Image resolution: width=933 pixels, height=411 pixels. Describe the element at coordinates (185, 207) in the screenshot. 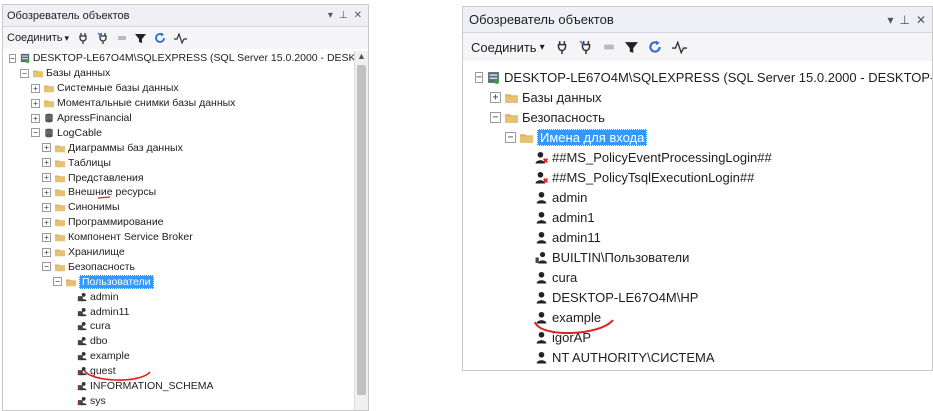

I see `tree-node: + Синонимы` at that location.